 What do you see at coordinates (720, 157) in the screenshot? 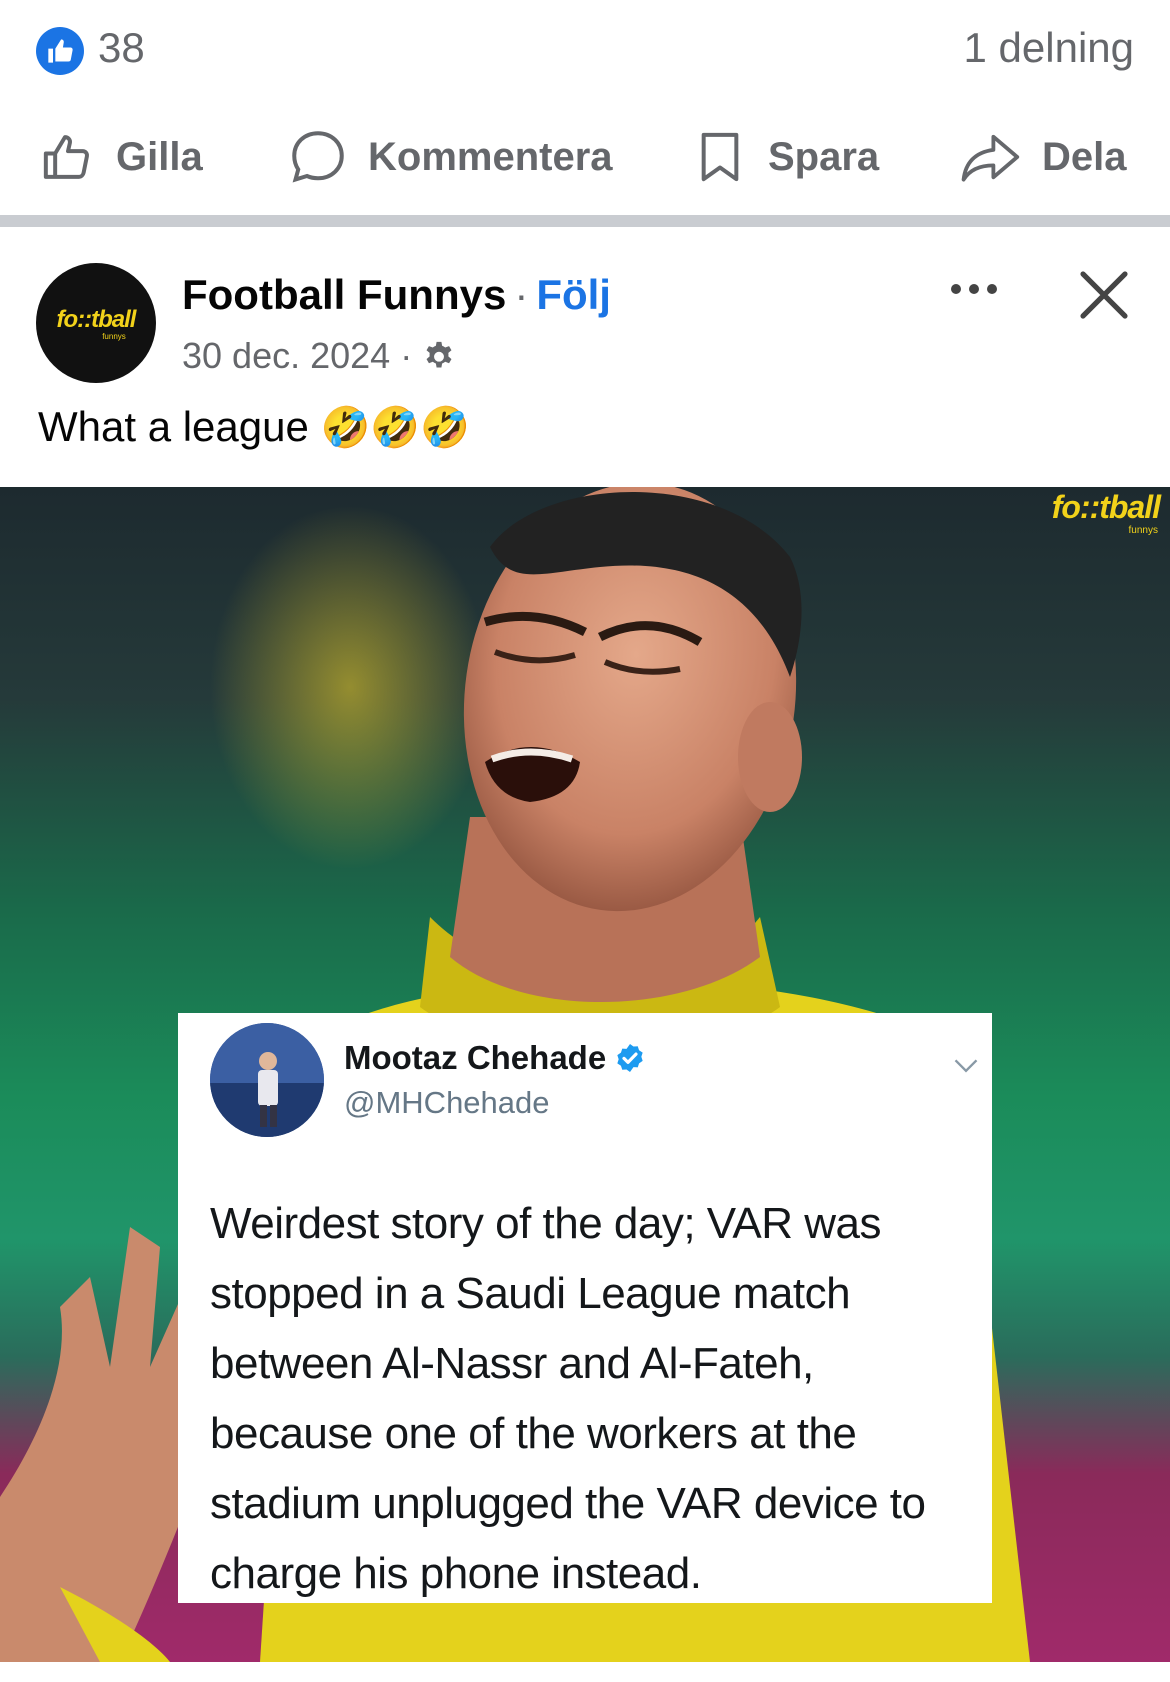
I see `bookmark-icon` at bounding box center [720, 157].